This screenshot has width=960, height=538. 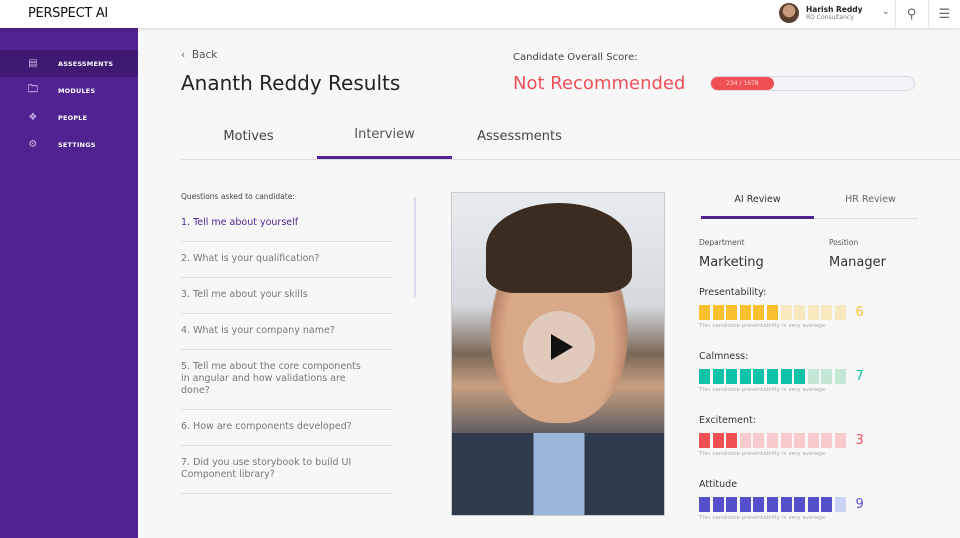 What do you see at coordinates (286, 296) in the screenshot?
I see `question-item: 3. Tell me about your skills` at bounding box center [286, 296].